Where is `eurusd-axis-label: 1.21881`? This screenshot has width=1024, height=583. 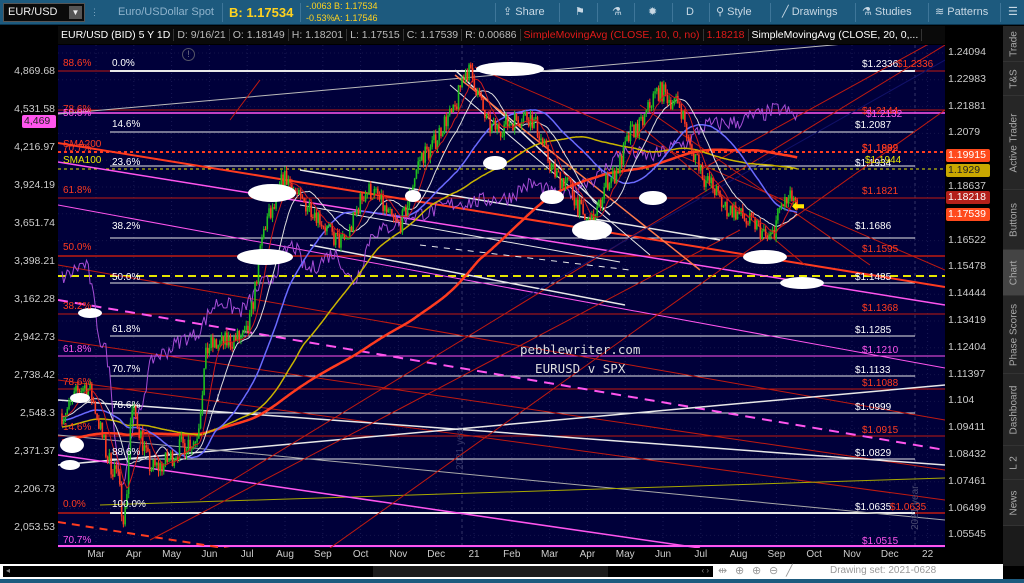
eurusd-axis-label: 1.21881 is located at coordinates (967, 105).